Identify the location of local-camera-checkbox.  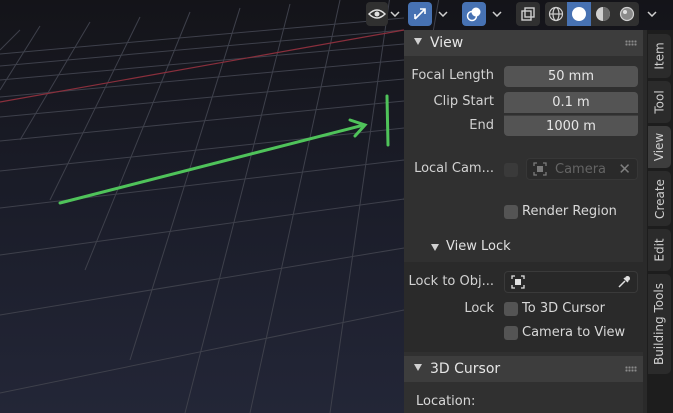
(511, 170).